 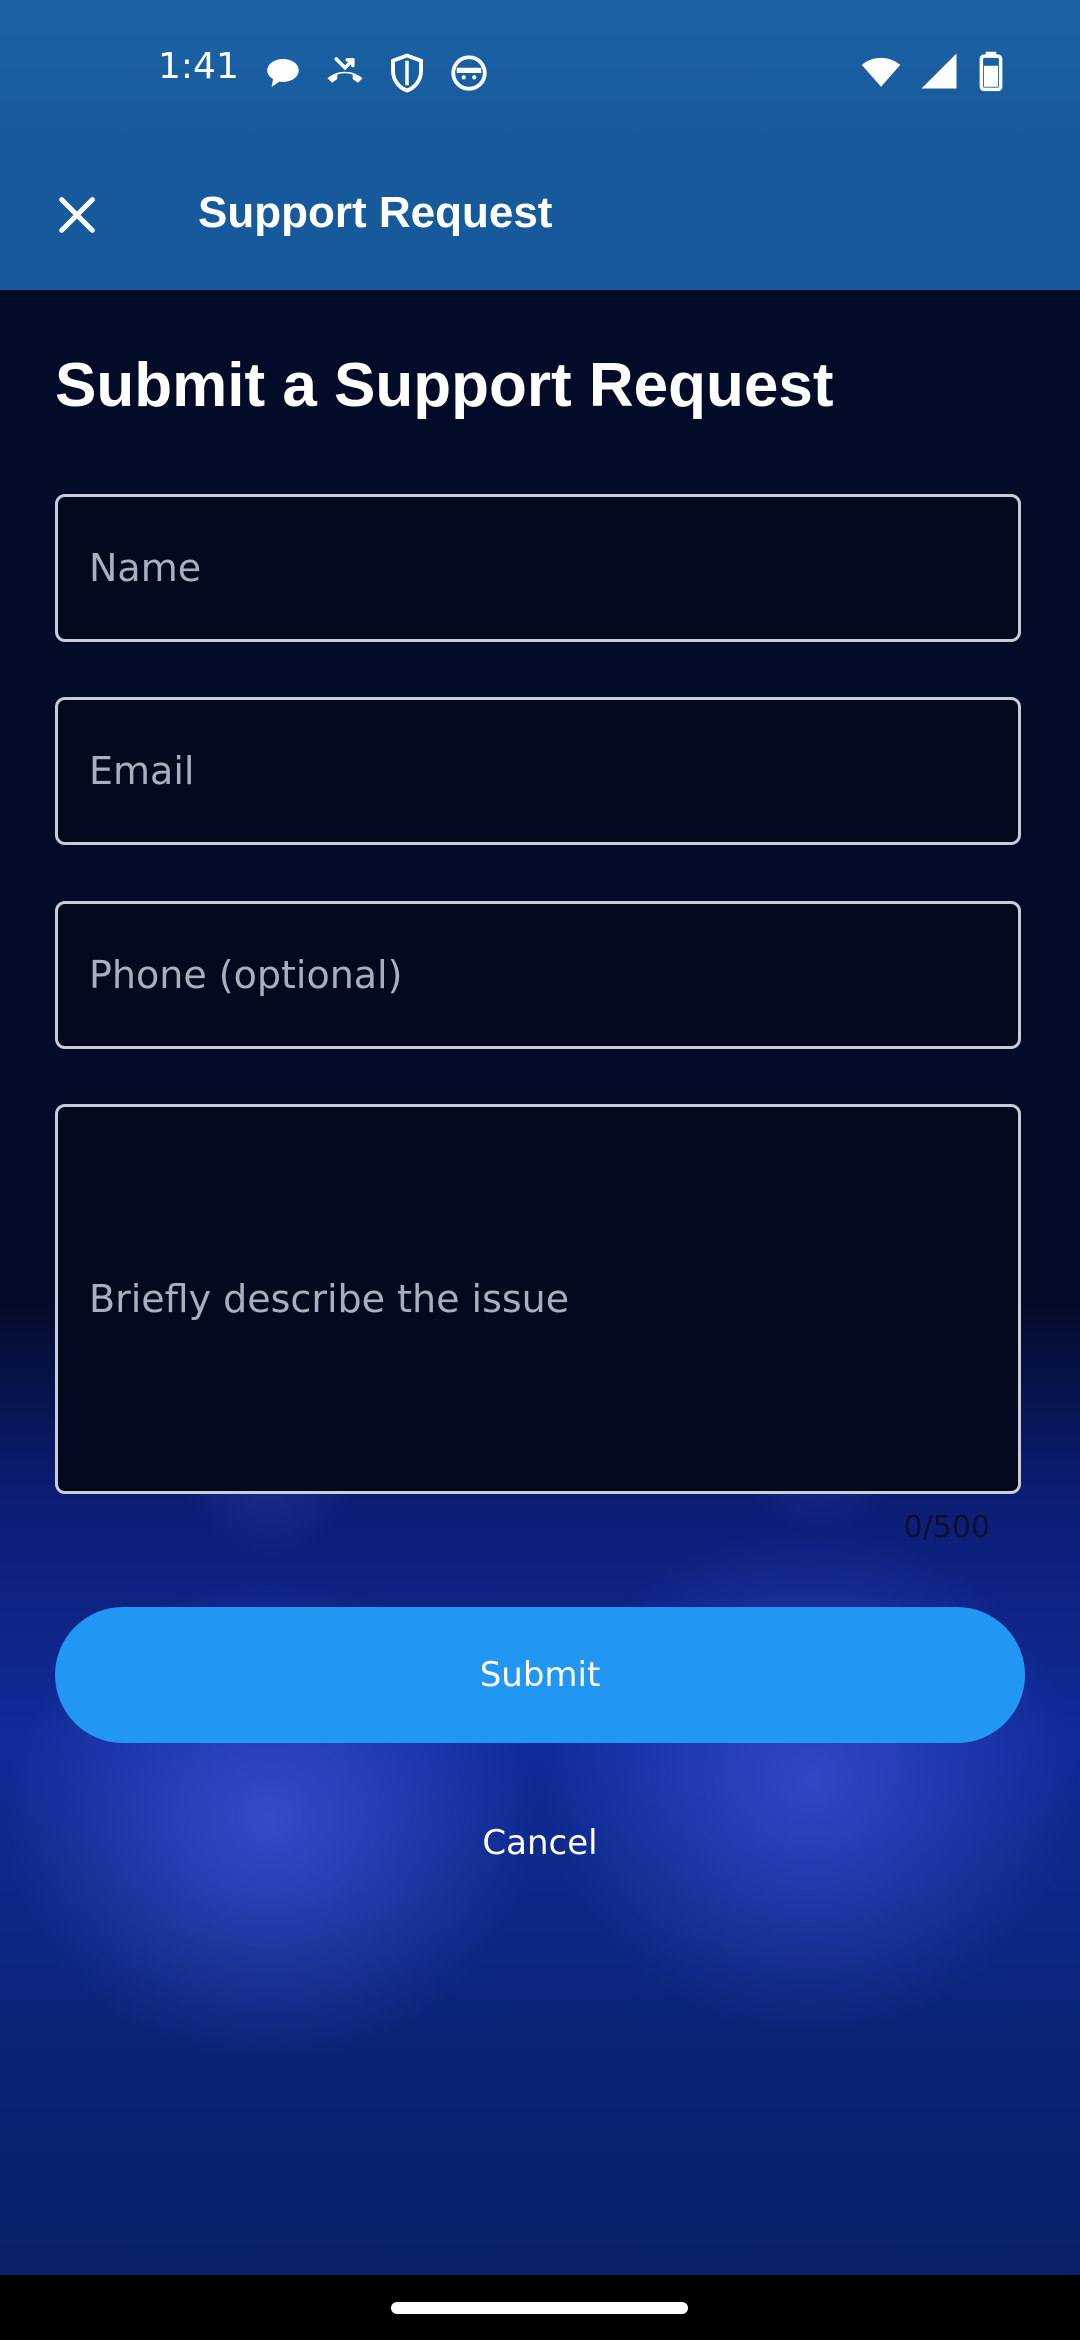 I want to click on cellular-signal-icon, so click(x=939, y=71).